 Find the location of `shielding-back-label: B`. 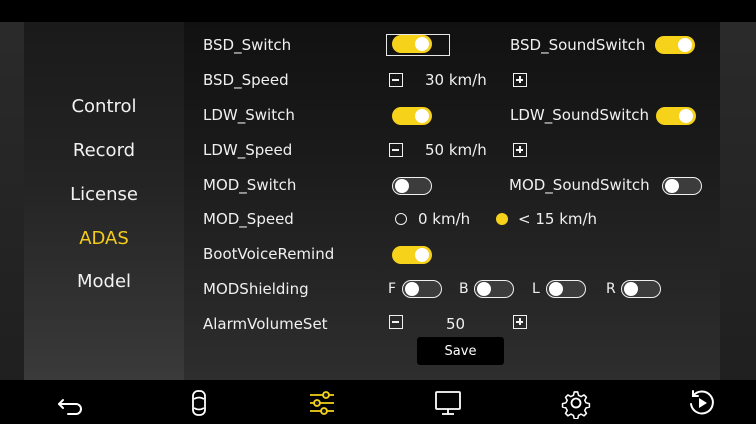

shielding-back-label: B is located at coordinates (464, 289).